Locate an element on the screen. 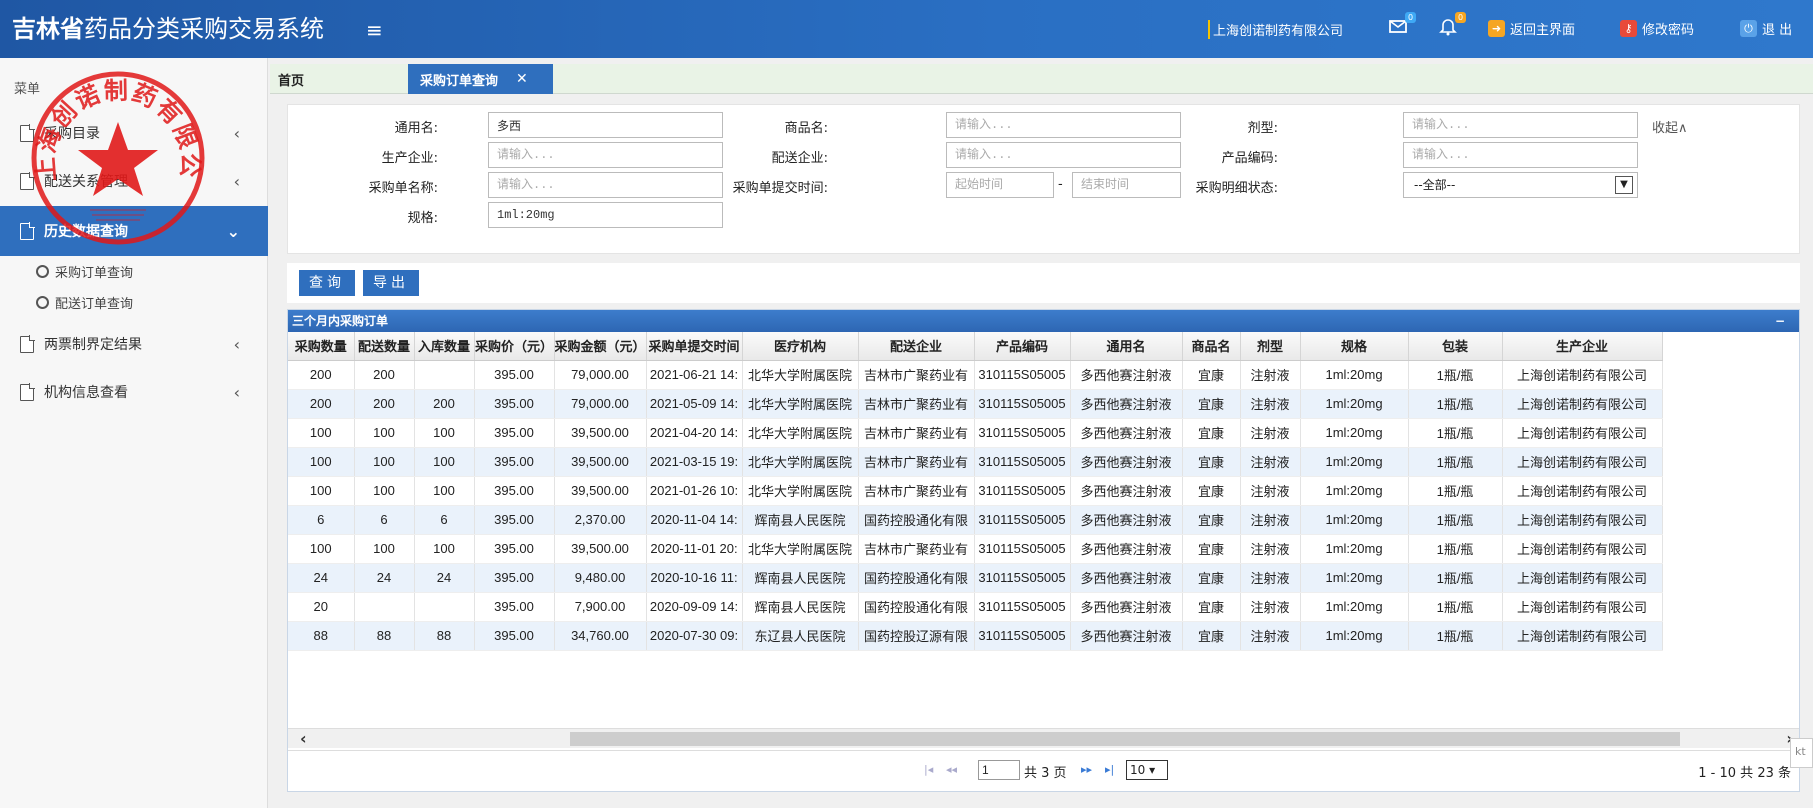  table-cell: 395.00 is located at coordinates (514, 462).